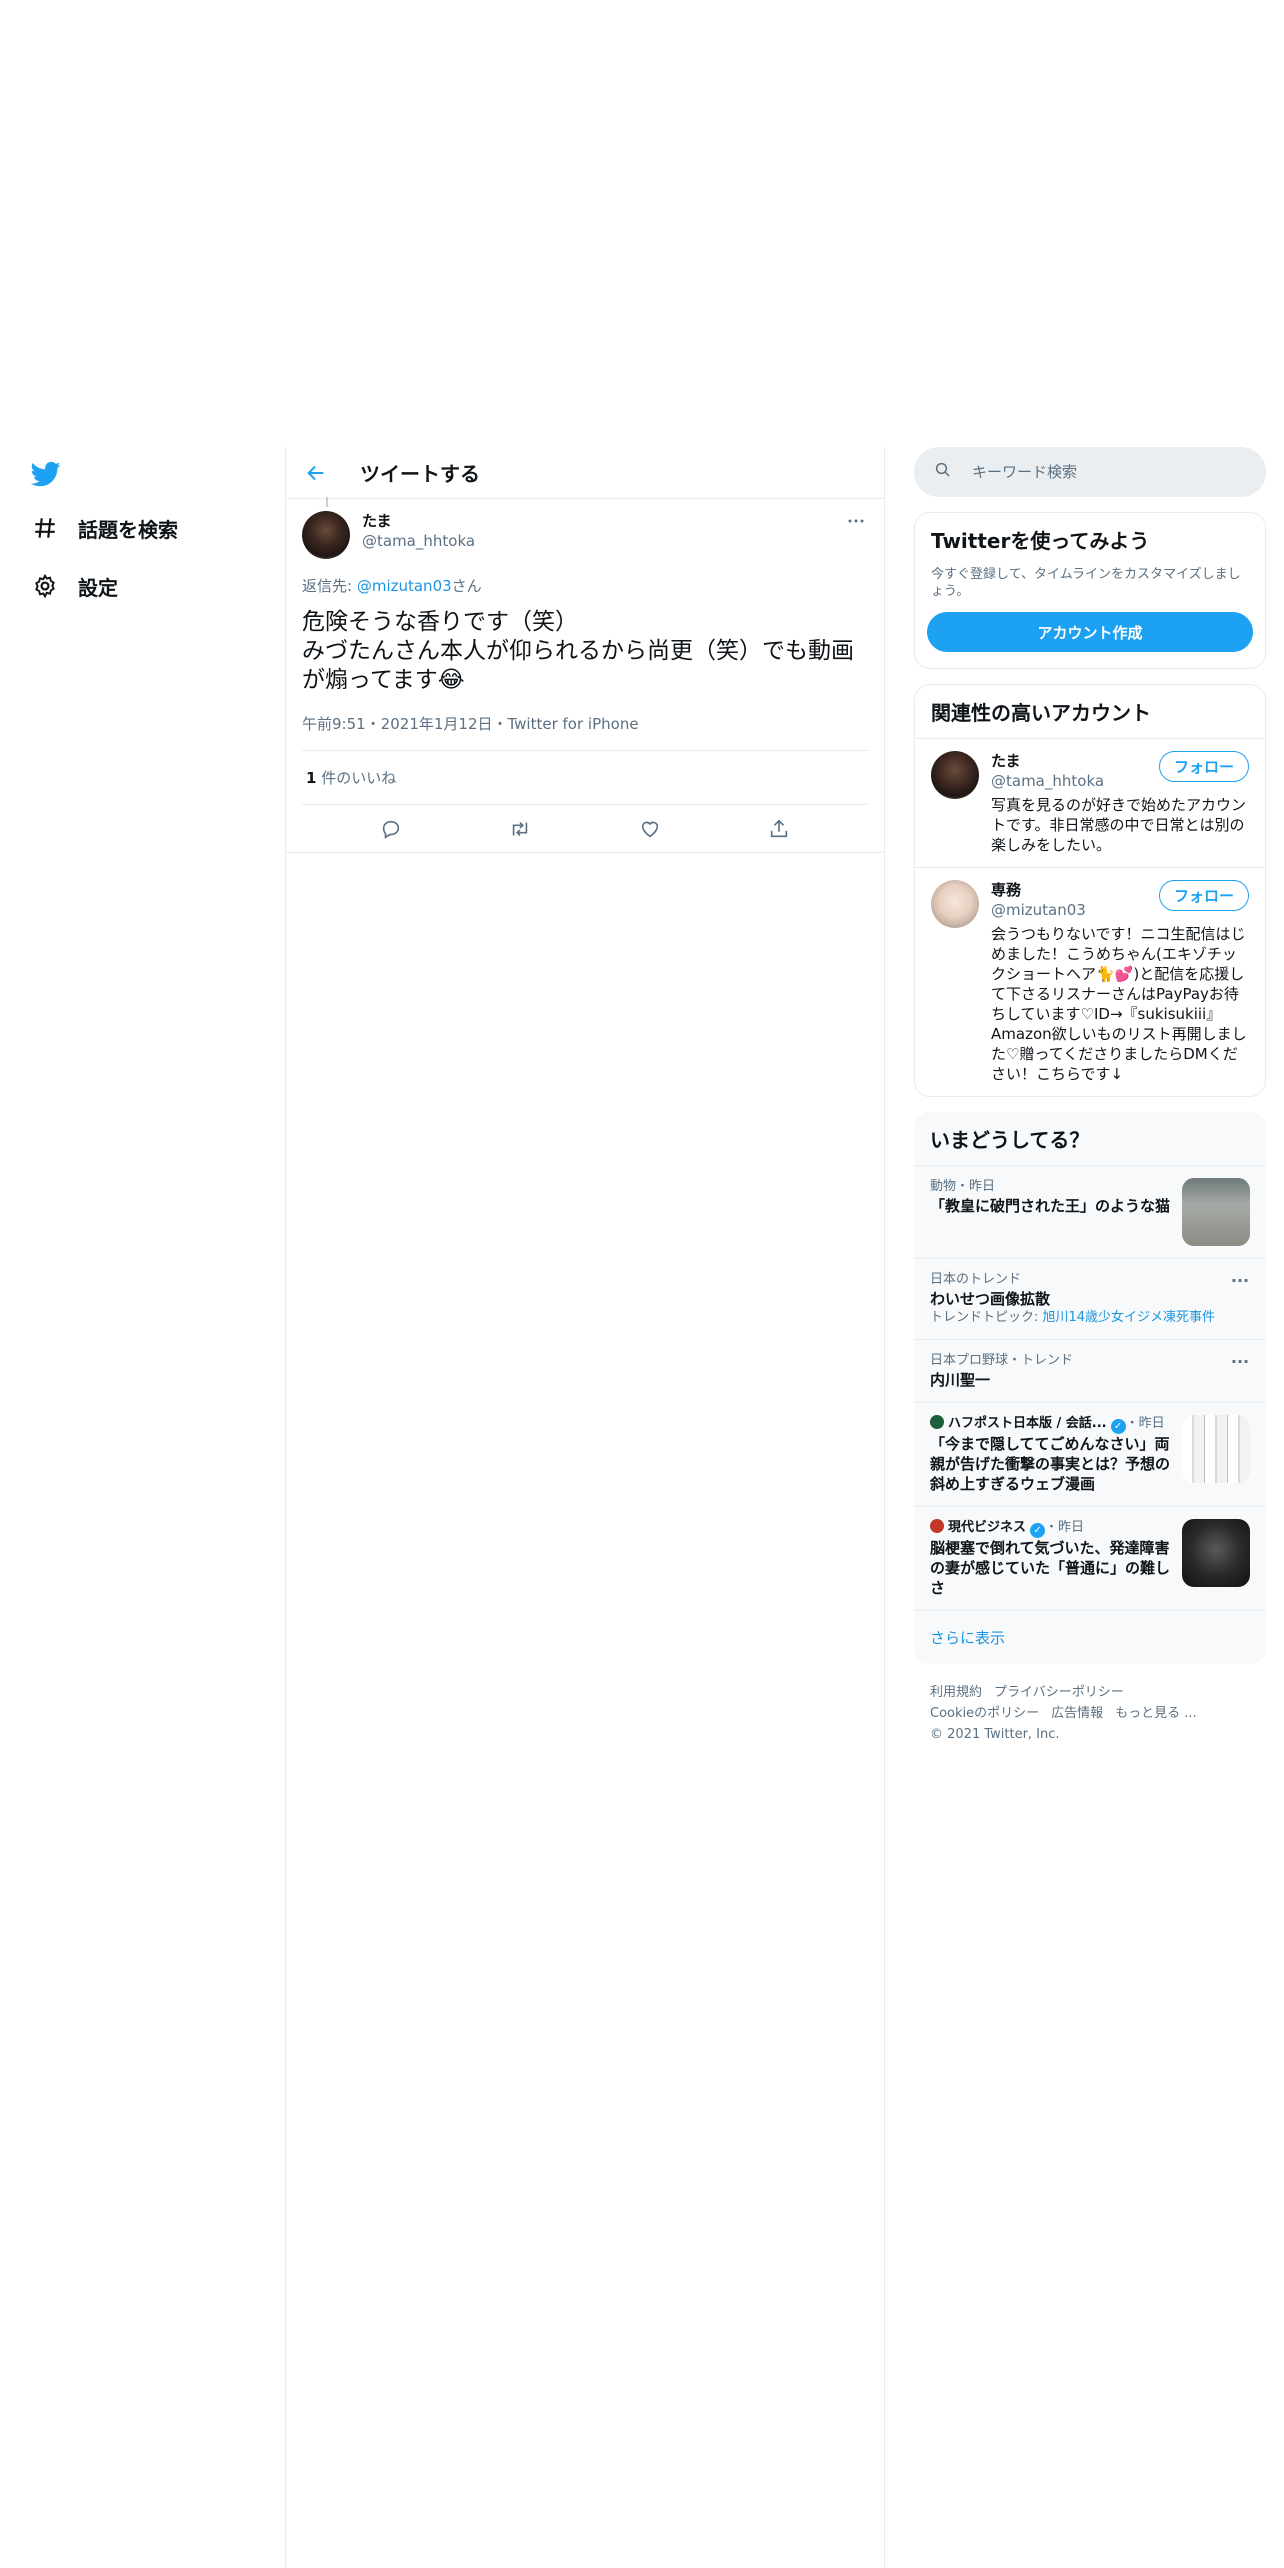 This screenshot has height=2568, width=1284. Describe the element at coordinates (1040, 541) in the screenshot. I see `signup-title: Twitterを使ってみよう` at that location.